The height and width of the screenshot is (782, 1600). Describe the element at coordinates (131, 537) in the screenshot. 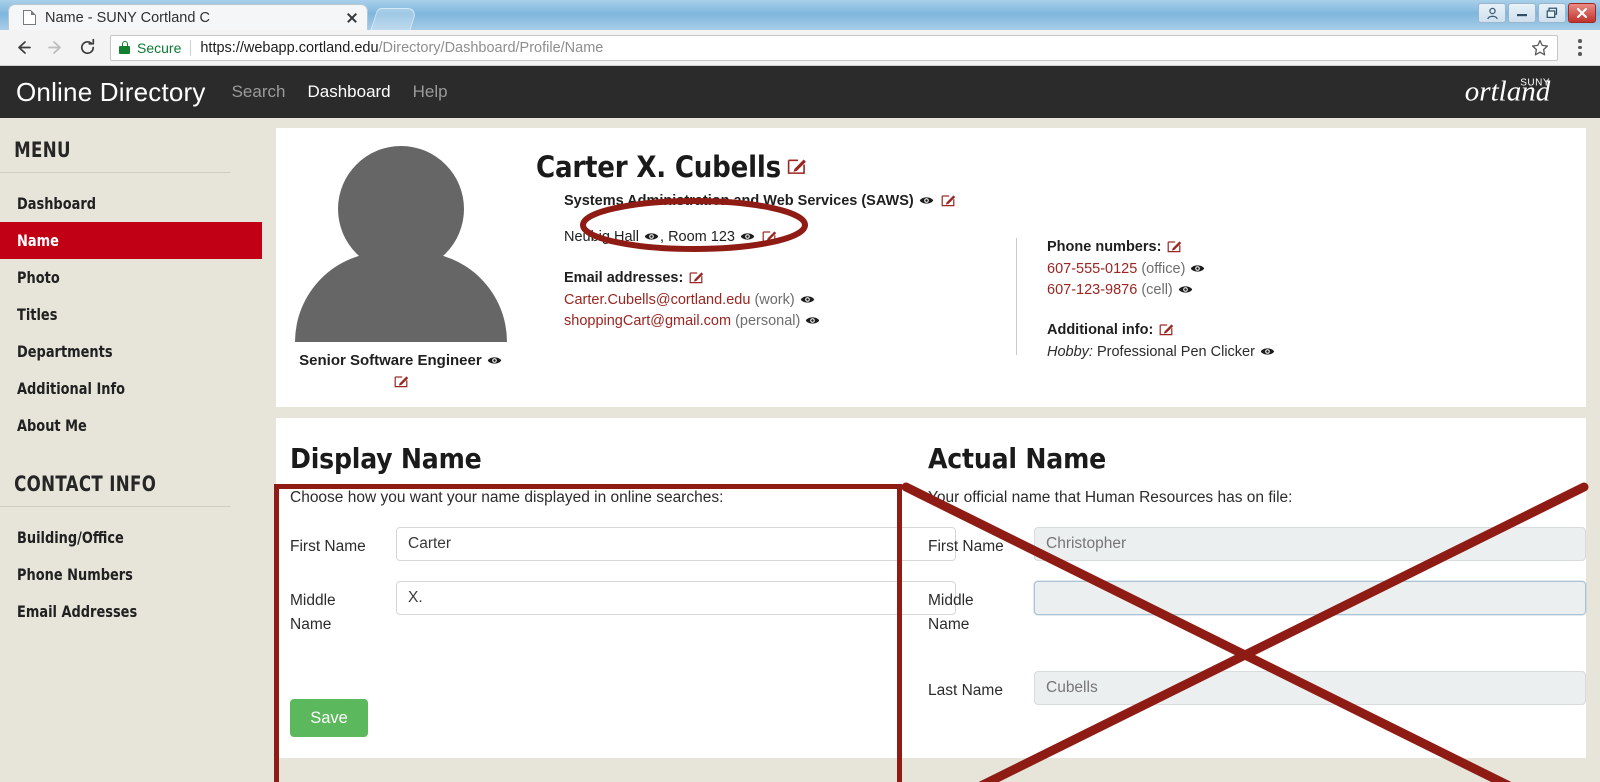

I see `sidebar-item-building-office: Building/Office` at that location.